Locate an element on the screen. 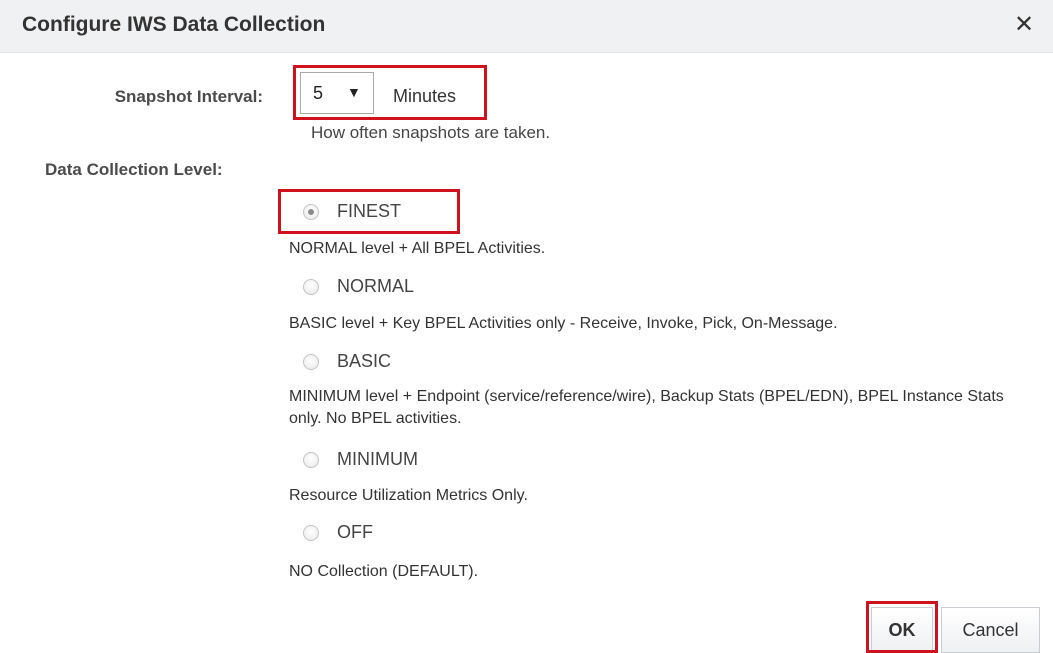 This screenshot has height=653, width=1053. radio-label-off: OFF is located at coordinates (355, 532).